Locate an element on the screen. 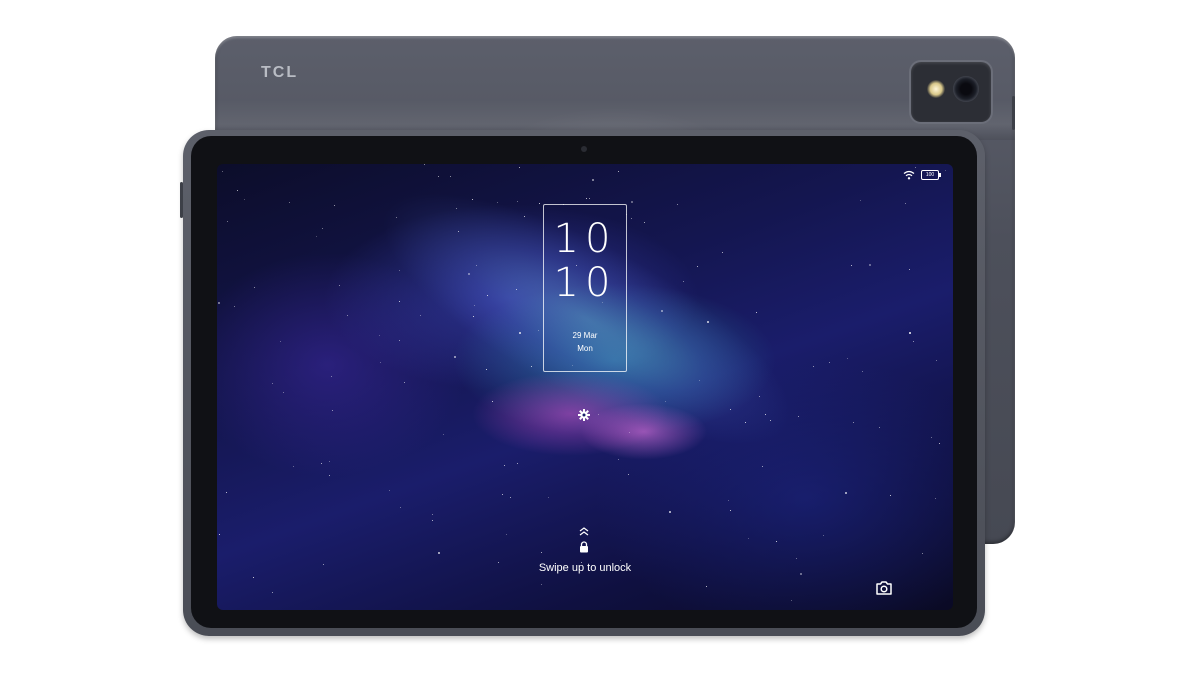  flash-icon is located at coordinates (936, 89).